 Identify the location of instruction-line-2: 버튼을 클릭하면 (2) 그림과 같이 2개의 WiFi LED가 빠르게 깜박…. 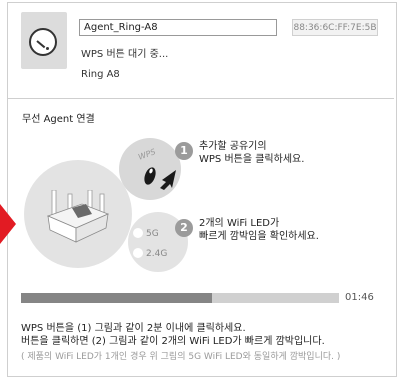
(173, 341).